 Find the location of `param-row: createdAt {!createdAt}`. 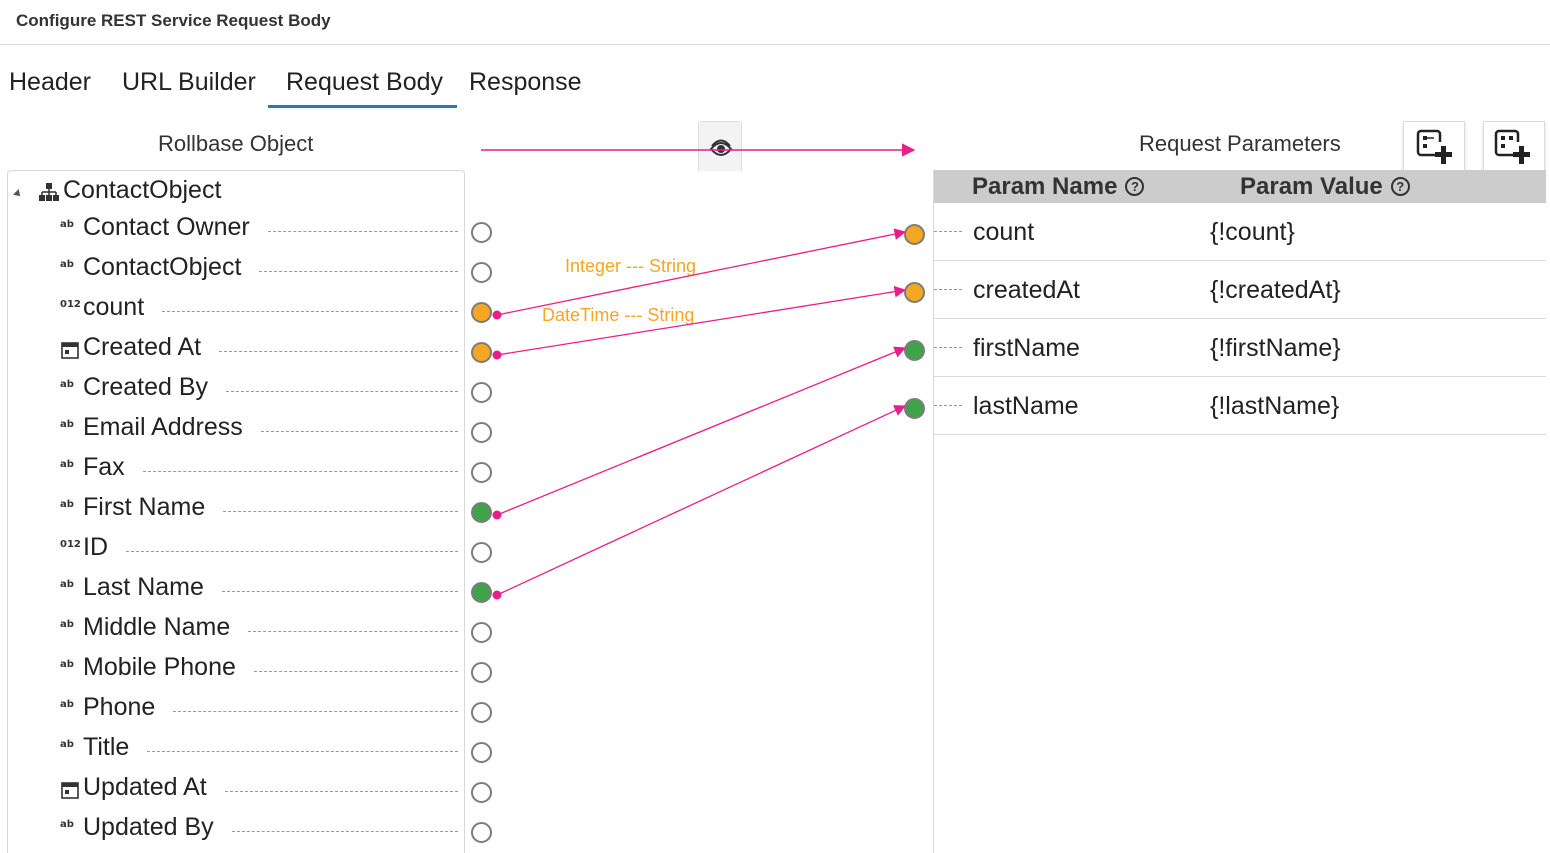

param-row: createdAt {!createdAt} is located at coordinates (1240, 290).